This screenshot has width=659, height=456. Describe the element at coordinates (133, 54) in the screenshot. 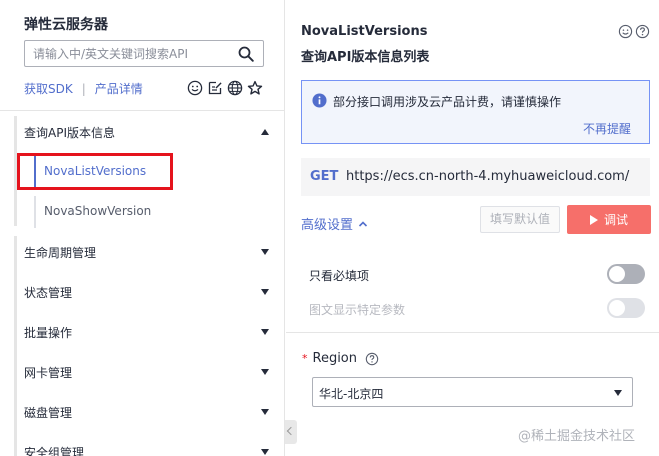

I see `search-input` at that location.